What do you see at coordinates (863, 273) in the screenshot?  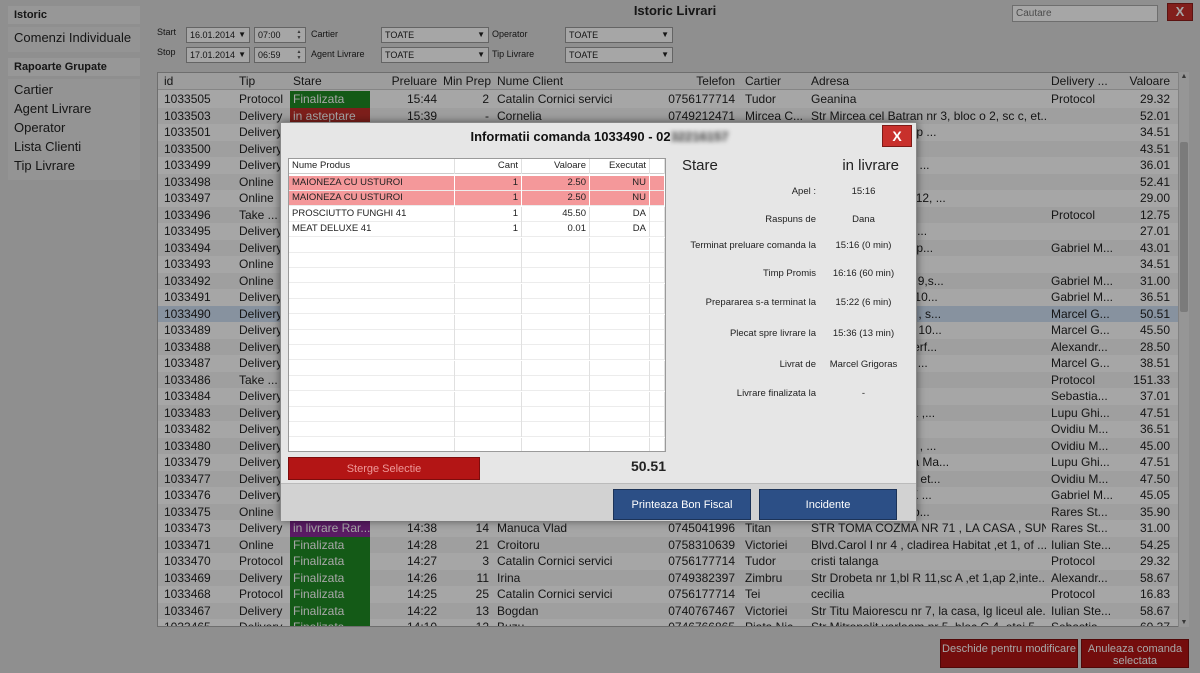 I see `info-value-timp-promis: 16:16 (60 min)` at bounding box center [863, 273].